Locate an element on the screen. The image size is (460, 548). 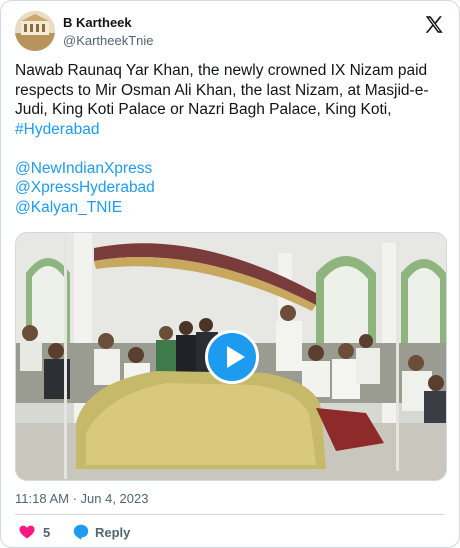
mention-link: @Kalyan_TNIE is located at coordinates (68, 207).